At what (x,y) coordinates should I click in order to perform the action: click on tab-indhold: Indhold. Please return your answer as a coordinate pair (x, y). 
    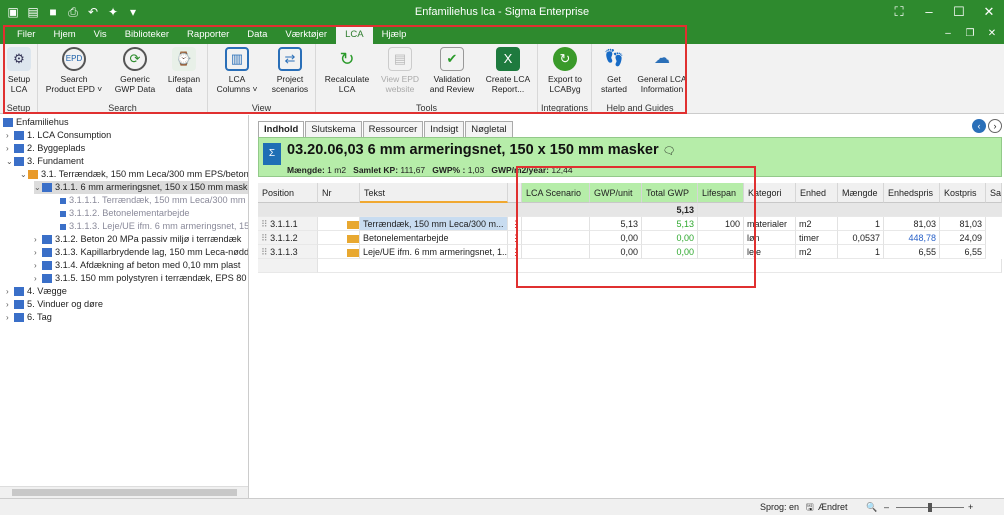
    Looking at the image, I should click on (281, 129).